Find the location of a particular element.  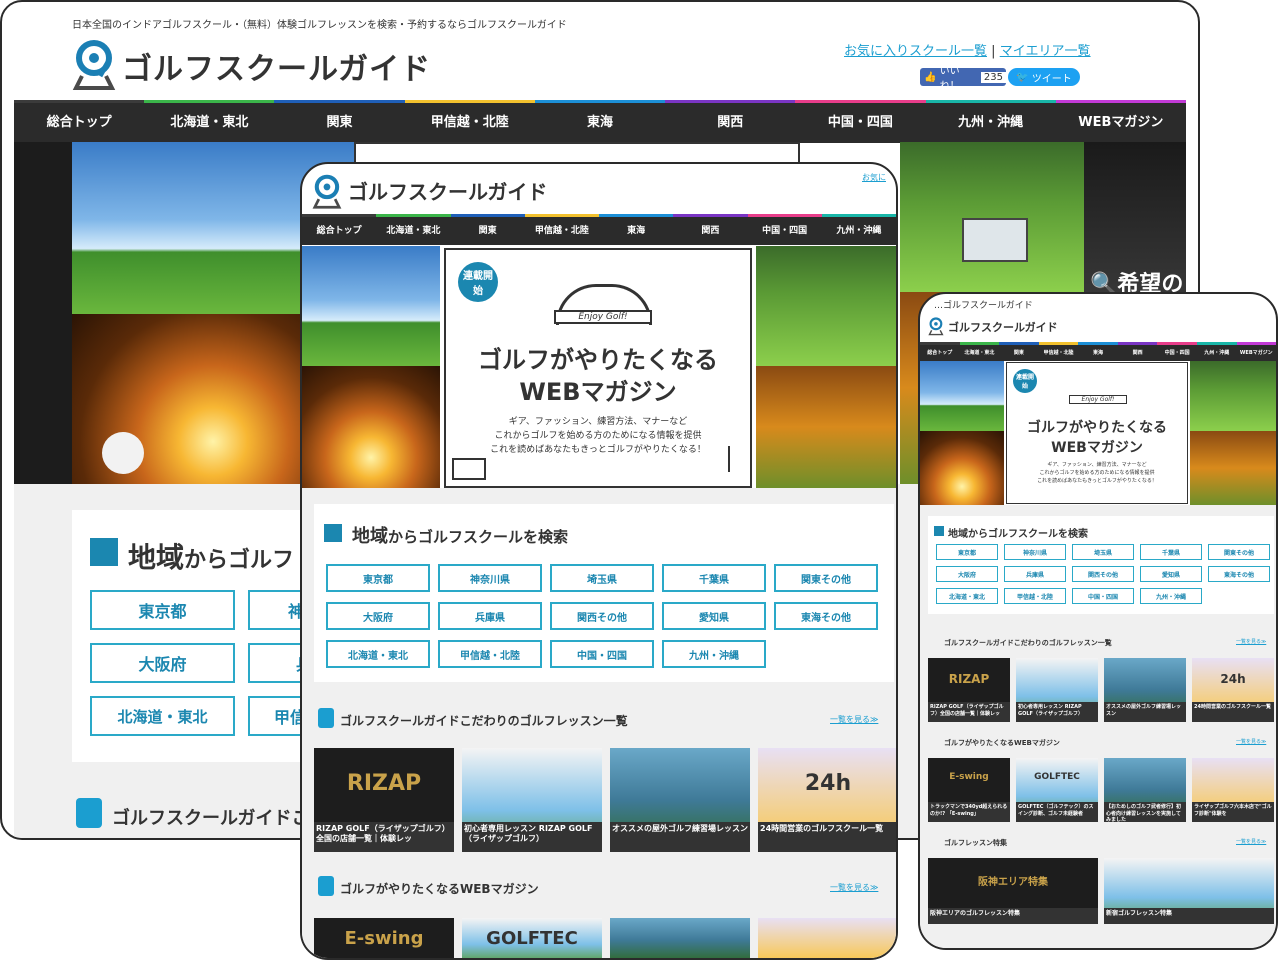

tweet-button: 🐦 ツイート is located at coordinates (1044, 77).